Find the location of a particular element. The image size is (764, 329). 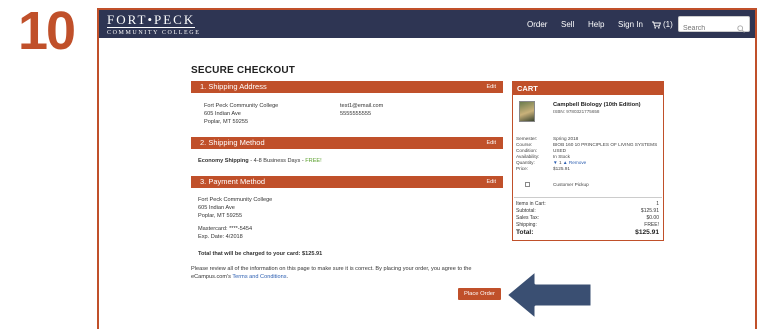

nav-sell-link: Sell is located at coordinates (567, 24).